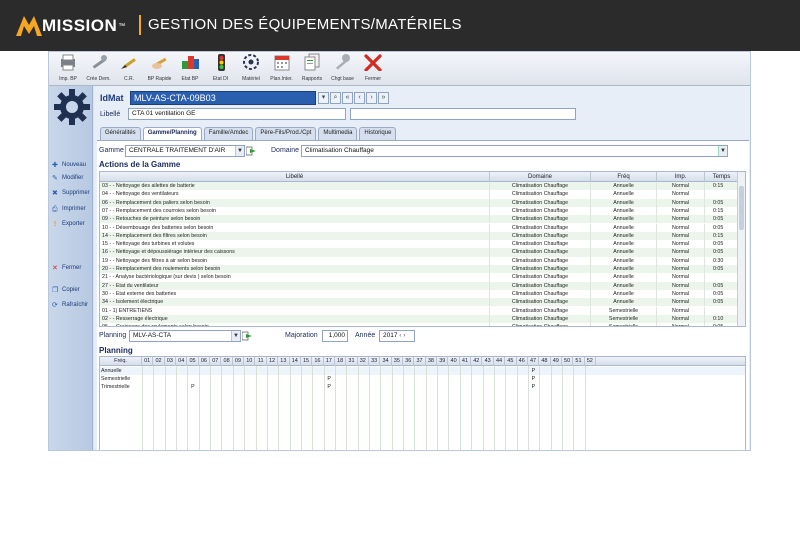  I want to click on toolbar-button-3: C.R., so click(129, 69).